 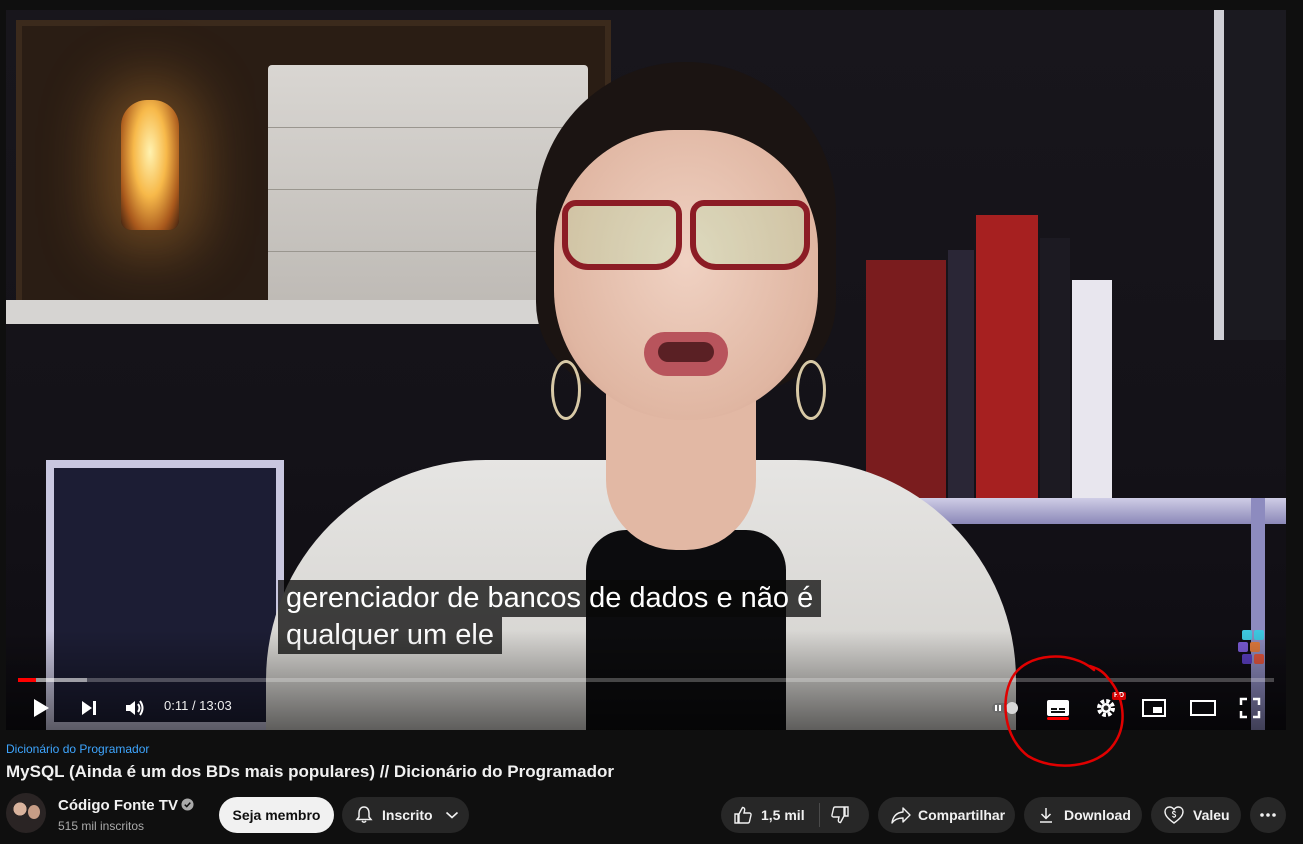 I want to click on more-horizontal-icon, so click(x=1268, y=815).